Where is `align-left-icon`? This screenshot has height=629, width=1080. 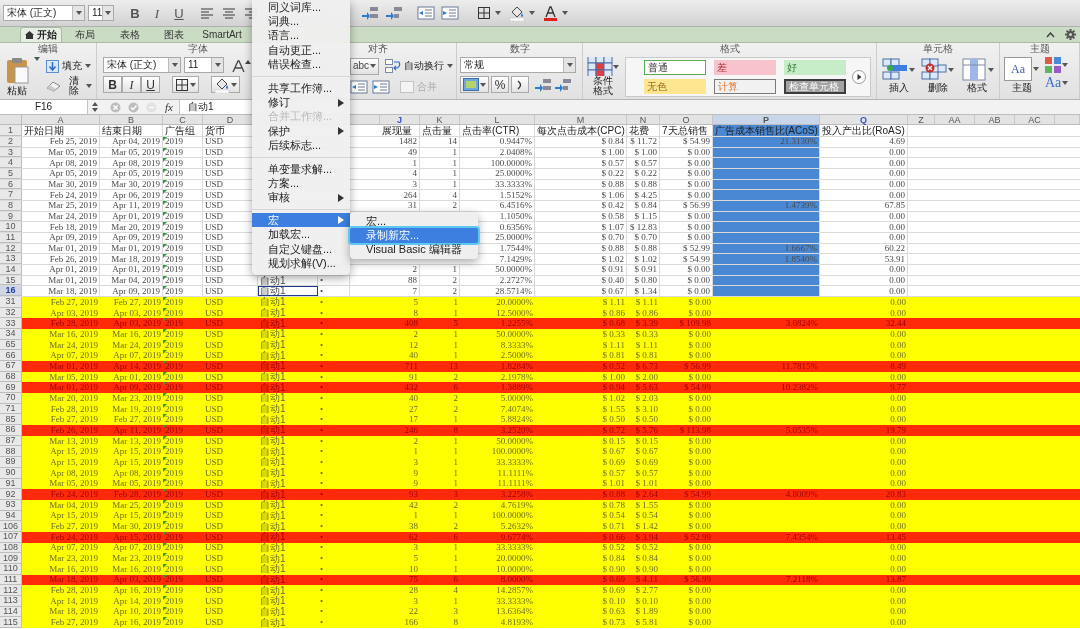 align-left-icon is located at coordinates (207, 13).